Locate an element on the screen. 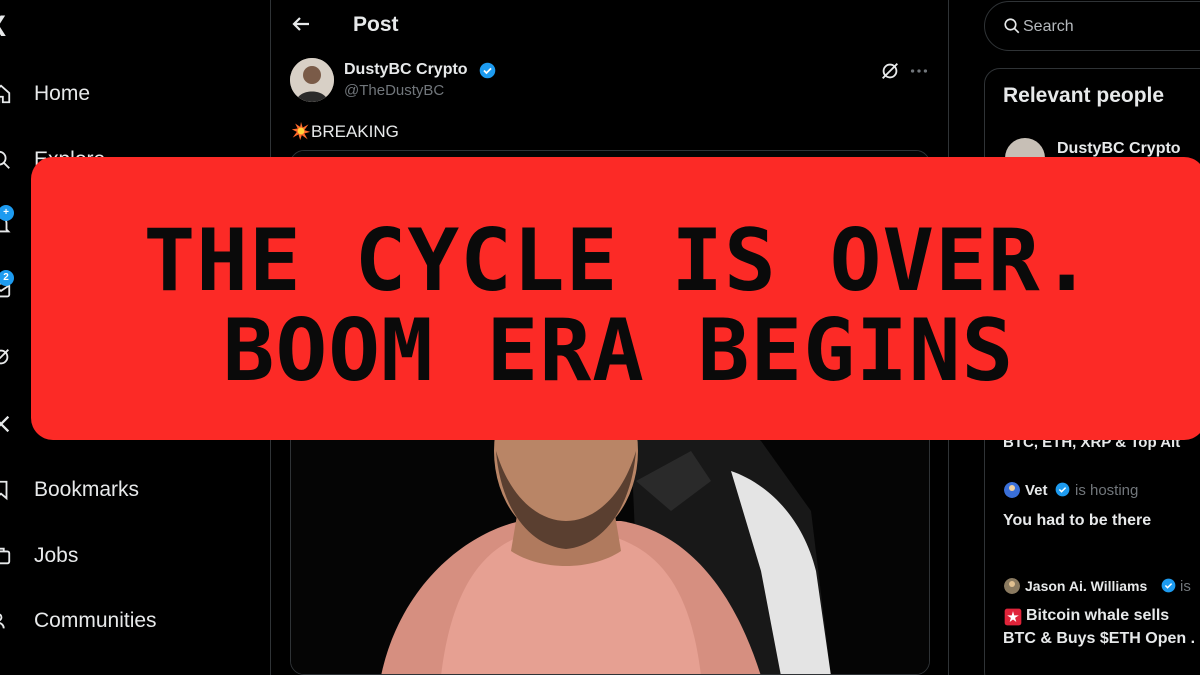  avatar-photo is located at coordinates (312, 80).